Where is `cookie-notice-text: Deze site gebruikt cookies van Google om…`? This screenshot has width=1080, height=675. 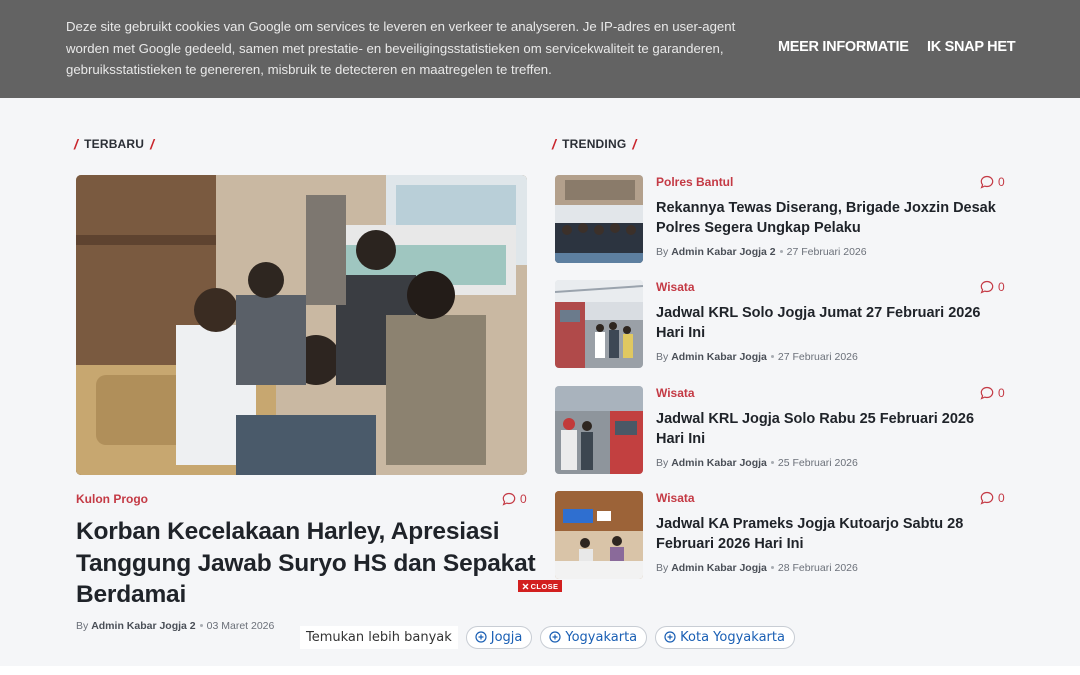
cookie-notice-text: Deze site gebruikt cookies van Google om… is located at coordinates (401, 48).